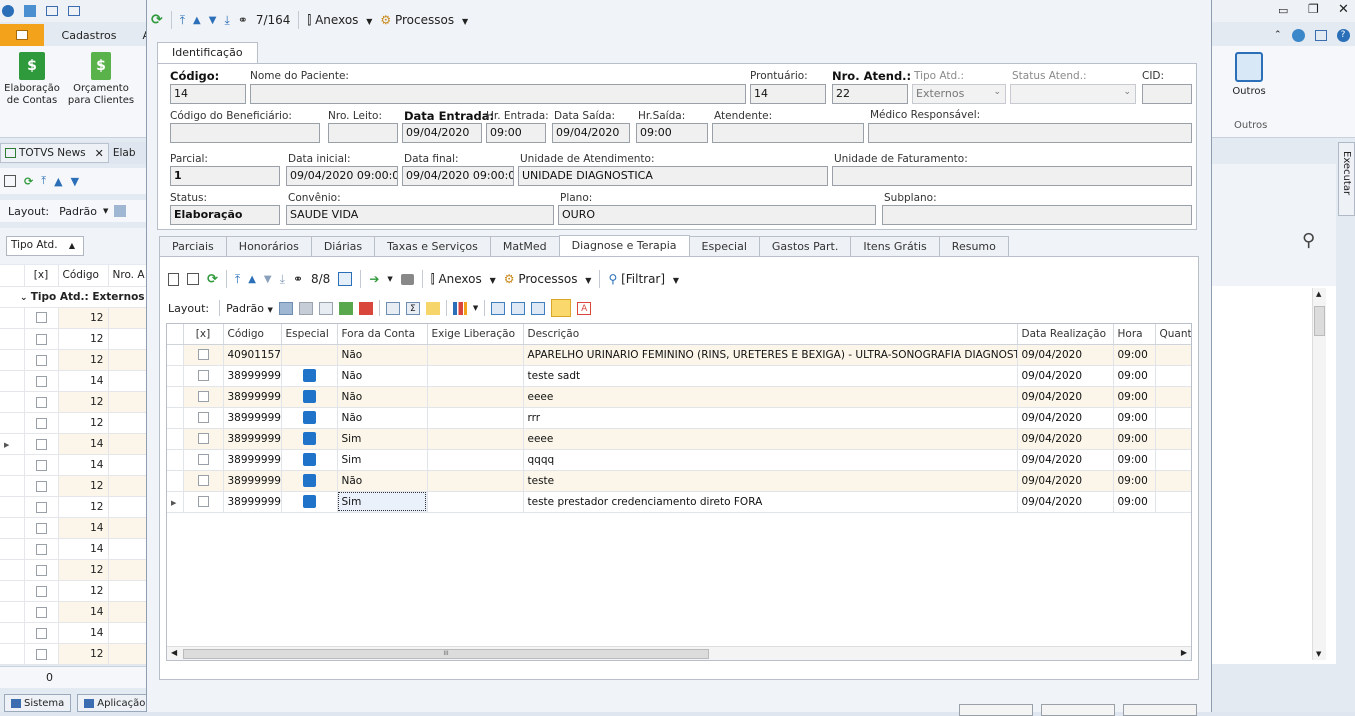 This screenshot has width=1355, height=716. What do you see at coordinates (342, 176) in the screenshot?
I see `data-inicial-field: 09/04/2020 09:00:00` at bounding box center [342, 176].